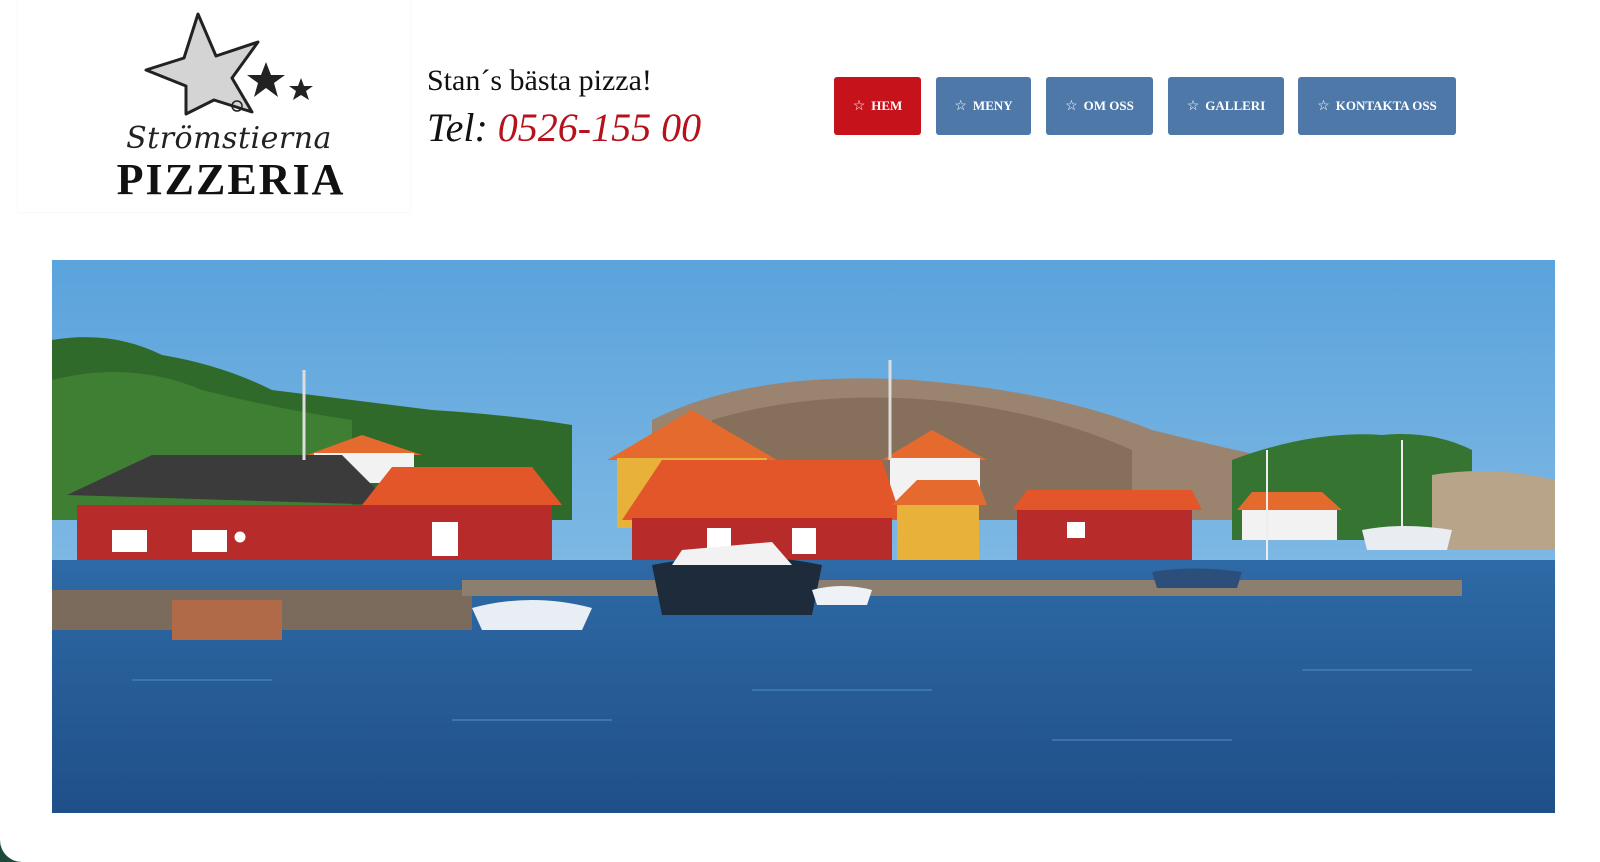 This screenshot has height=862, width=1600. Describe the element at coordinates (229, 138) in the screenshot. I see `logo-script-text: Strömstierna` at that location.